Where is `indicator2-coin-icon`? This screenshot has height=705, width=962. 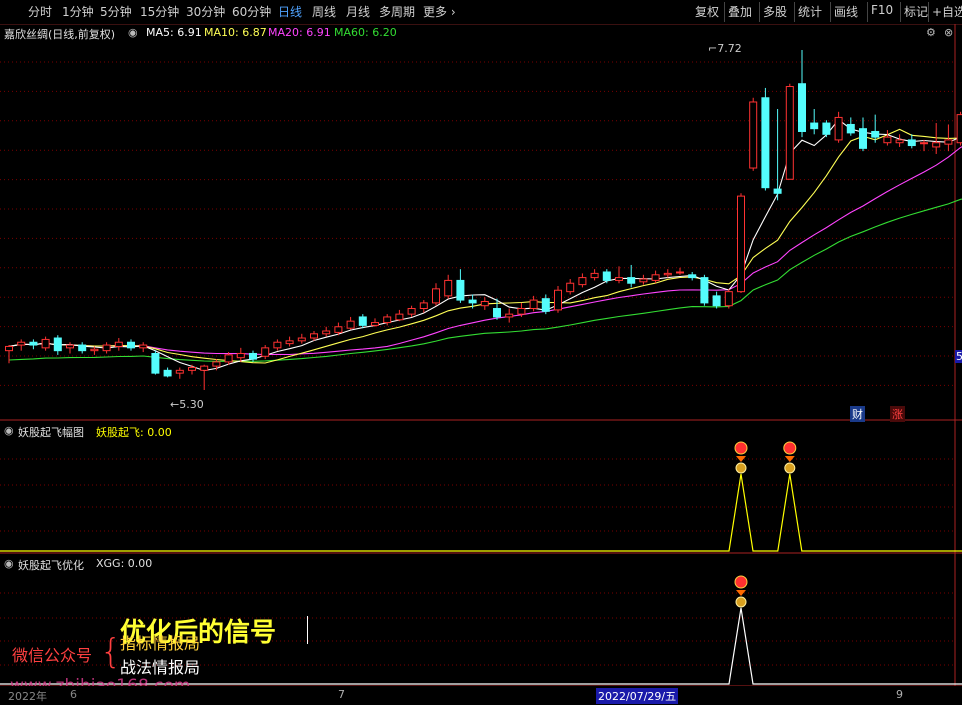 indicator2-coin-icon is located at coordinates (741, 602).